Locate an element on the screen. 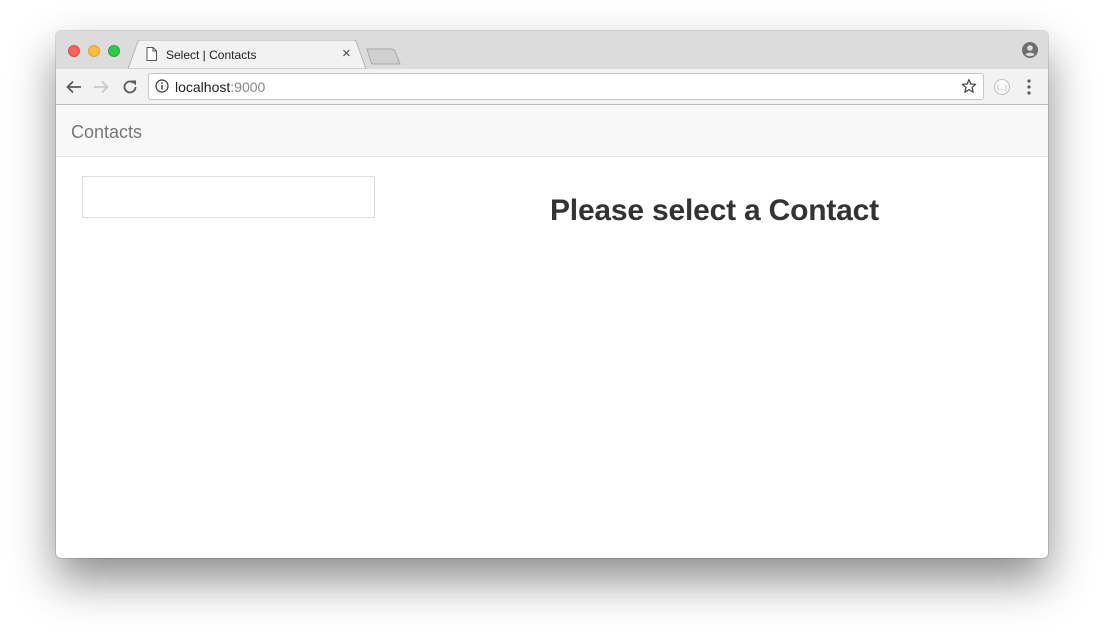  navbar-brand: Contacts is located at coordinates (106, 132).